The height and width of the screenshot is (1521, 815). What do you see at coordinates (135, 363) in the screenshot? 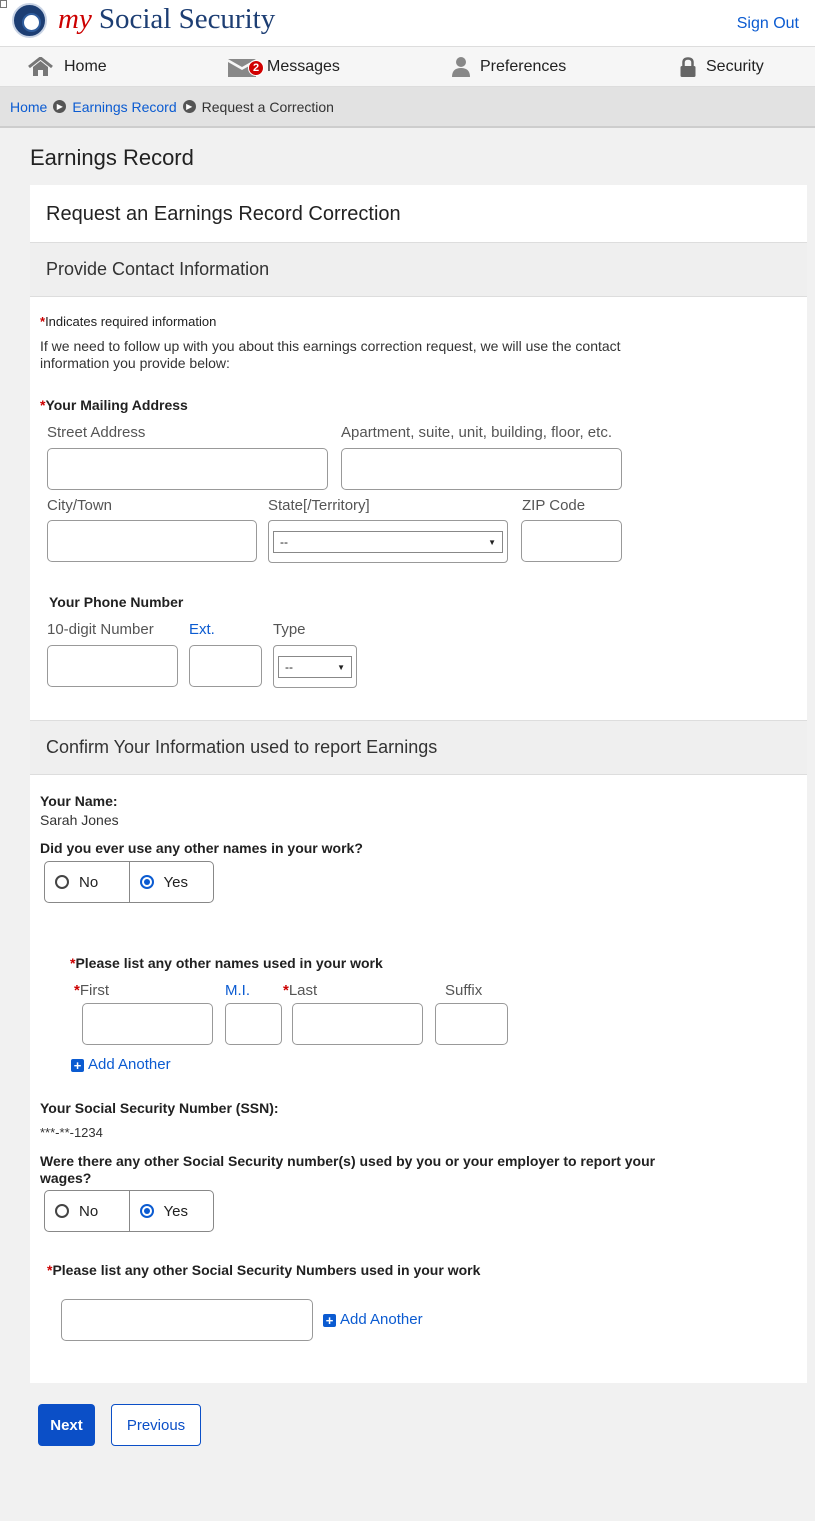
I see `contact-intro-line2: information you provide below:` at bounding box center [135, 363].